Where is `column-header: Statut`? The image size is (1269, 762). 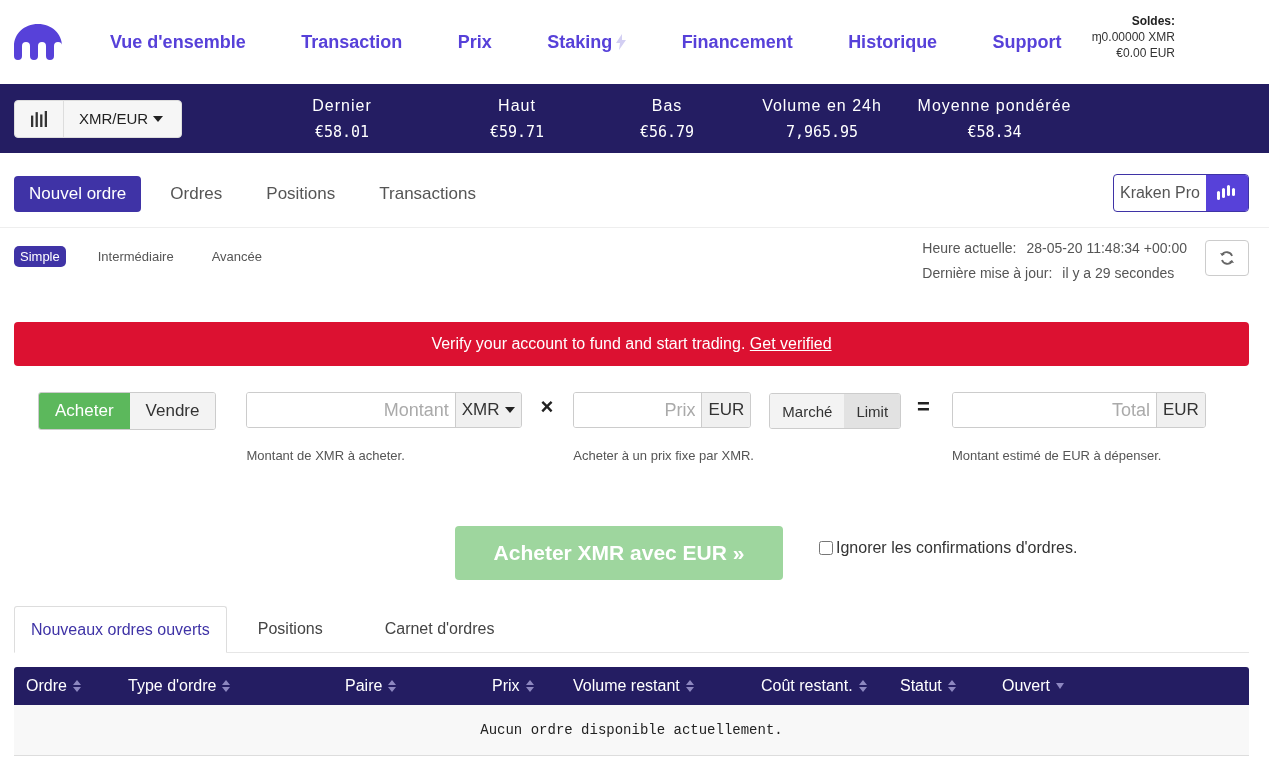 column-header: Statut is located at coordinates (928, 686).